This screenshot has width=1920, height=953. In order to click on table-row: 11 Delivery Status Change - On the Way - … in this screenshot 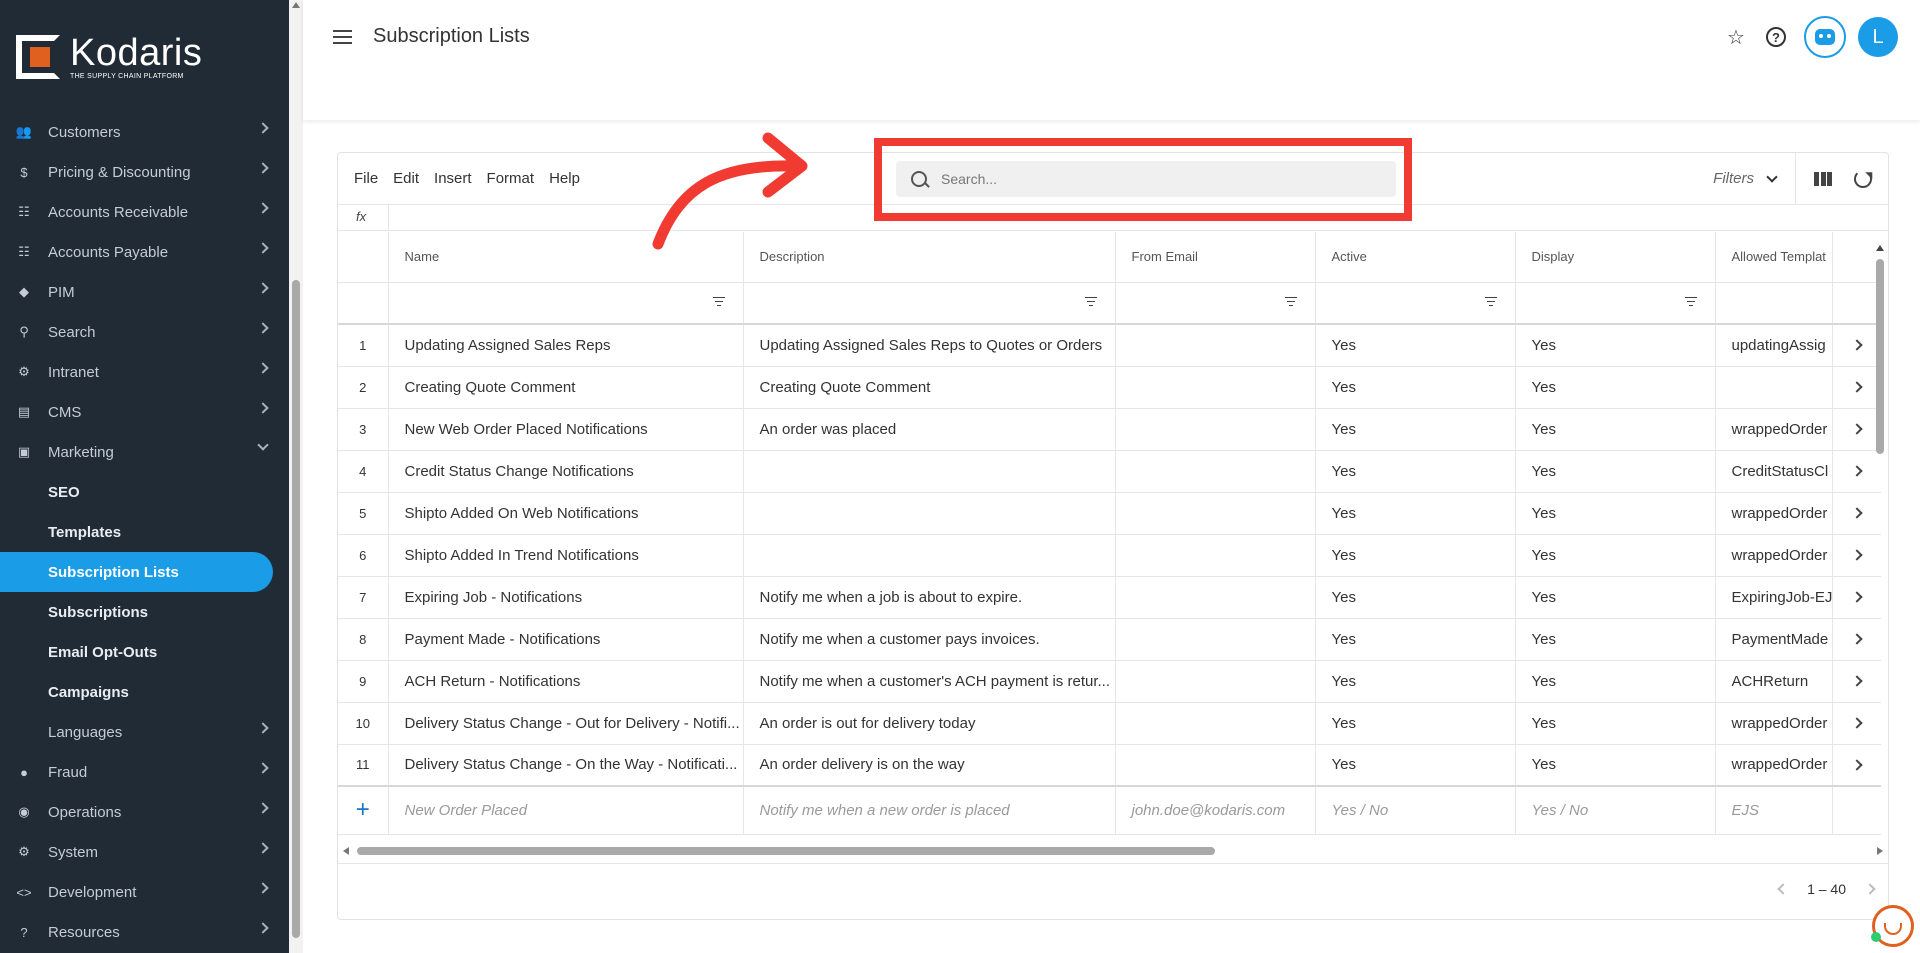, I will do `click(1109, 765)`.